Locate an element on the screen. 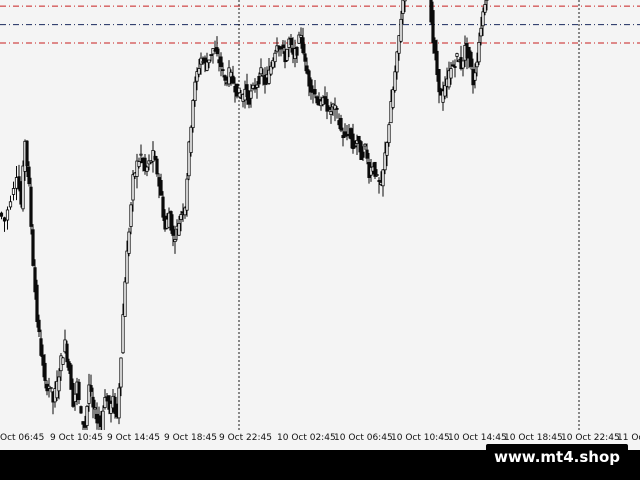 Image resolution: width=640 pixels, height=480 pixels. time-tick-label: 10 Oct 10:45 is located at coordinates (420, 438).